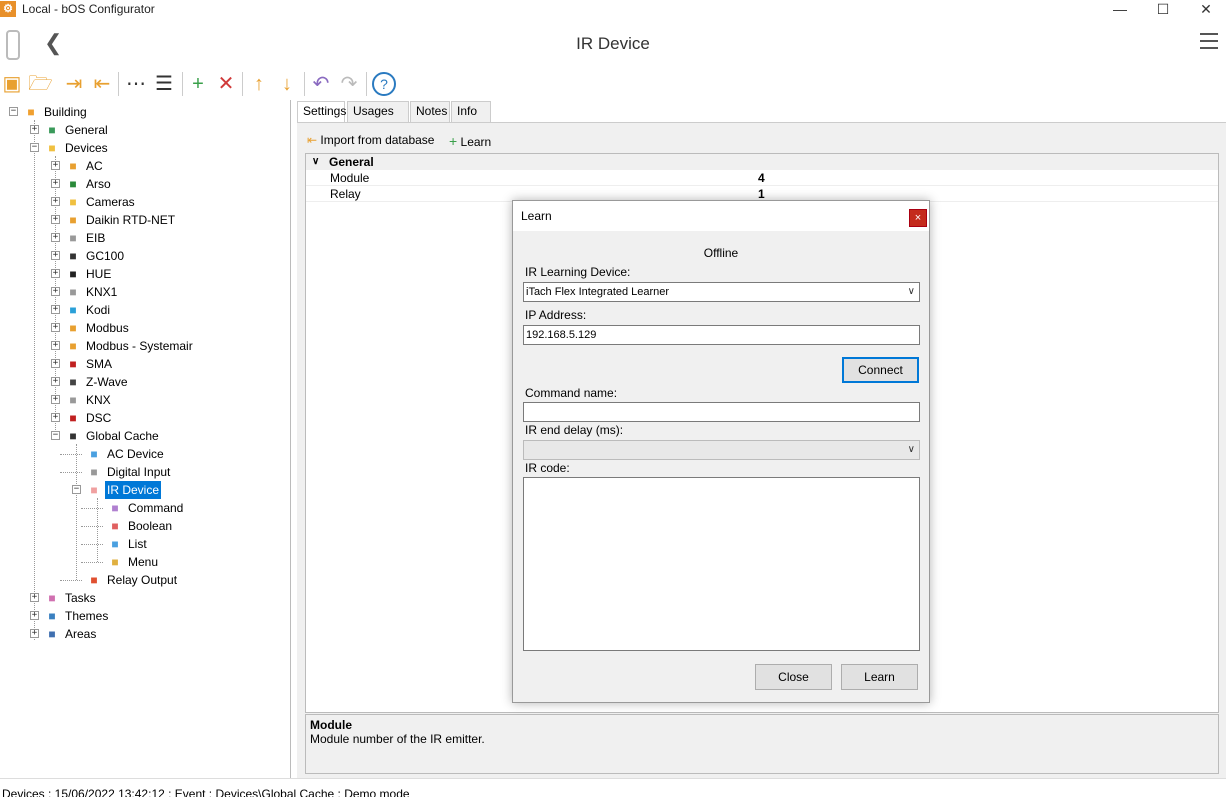 The image size is (1226, 797). What do you see at coordinates (145, 310) in the screenshot?
I see `tree-item: + ■ Kodi` at bounding box center [145, 310].